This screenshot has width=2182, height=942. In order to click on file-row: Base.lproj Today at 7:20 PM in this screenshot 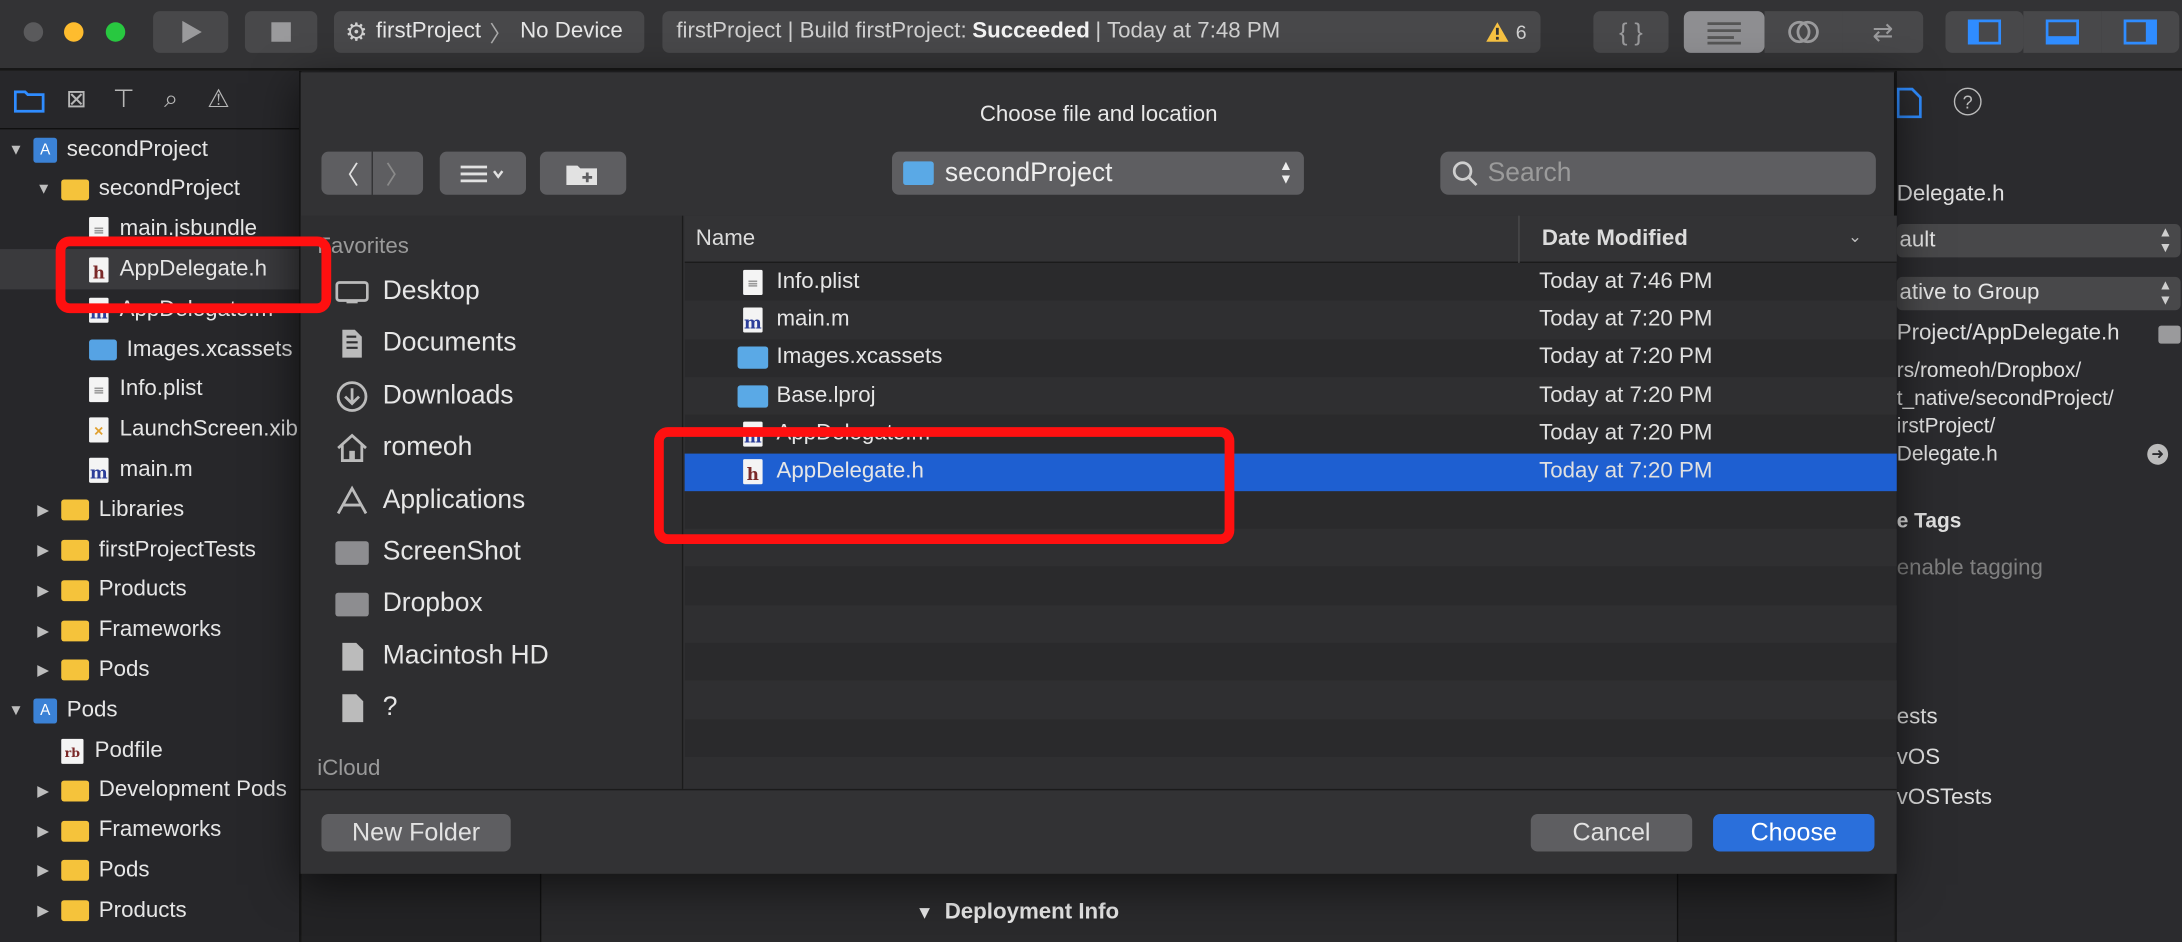, I will do `click(1290, 395)`.